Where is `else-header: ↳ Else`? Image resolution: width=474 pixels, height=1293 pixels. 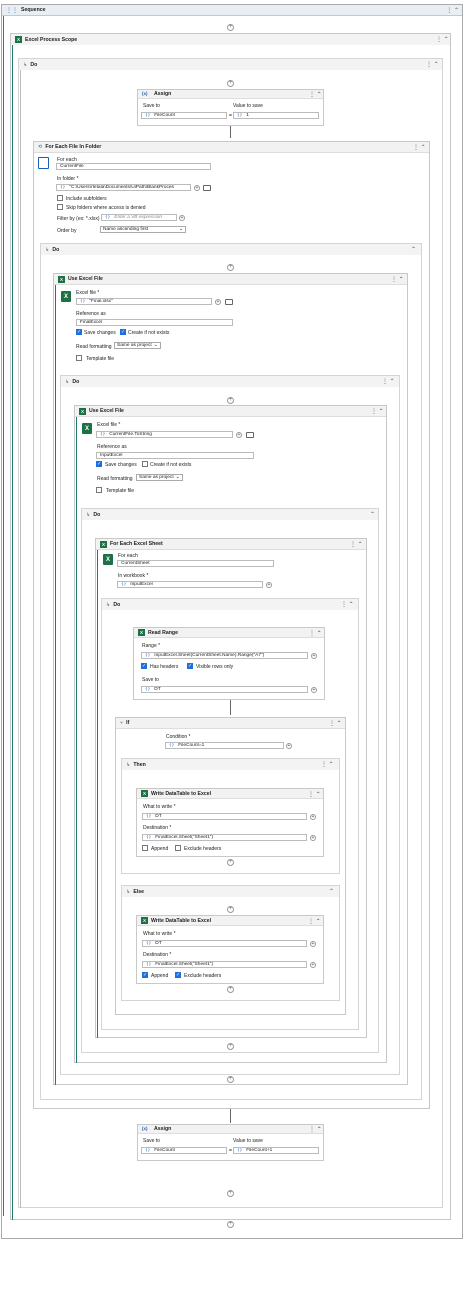
else-header: ↳ Else is located at coordinates (230, 891).